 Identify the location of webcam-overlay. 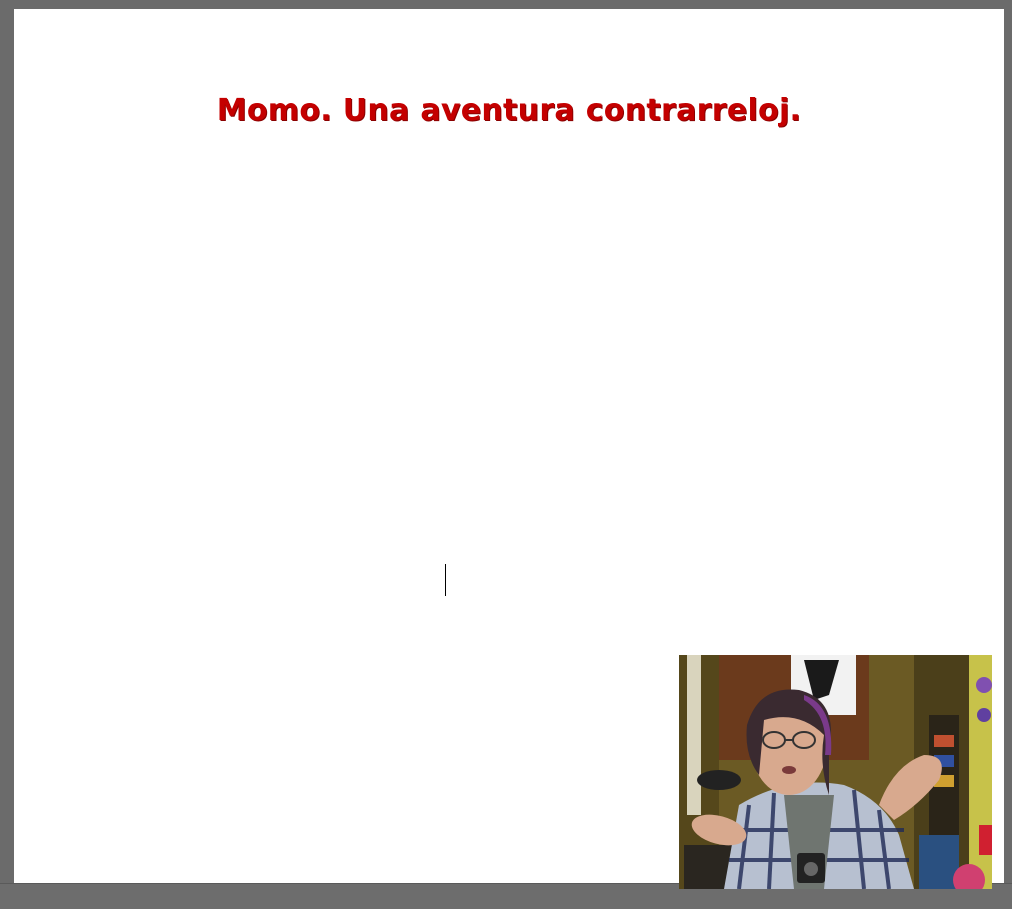
(835, 772).